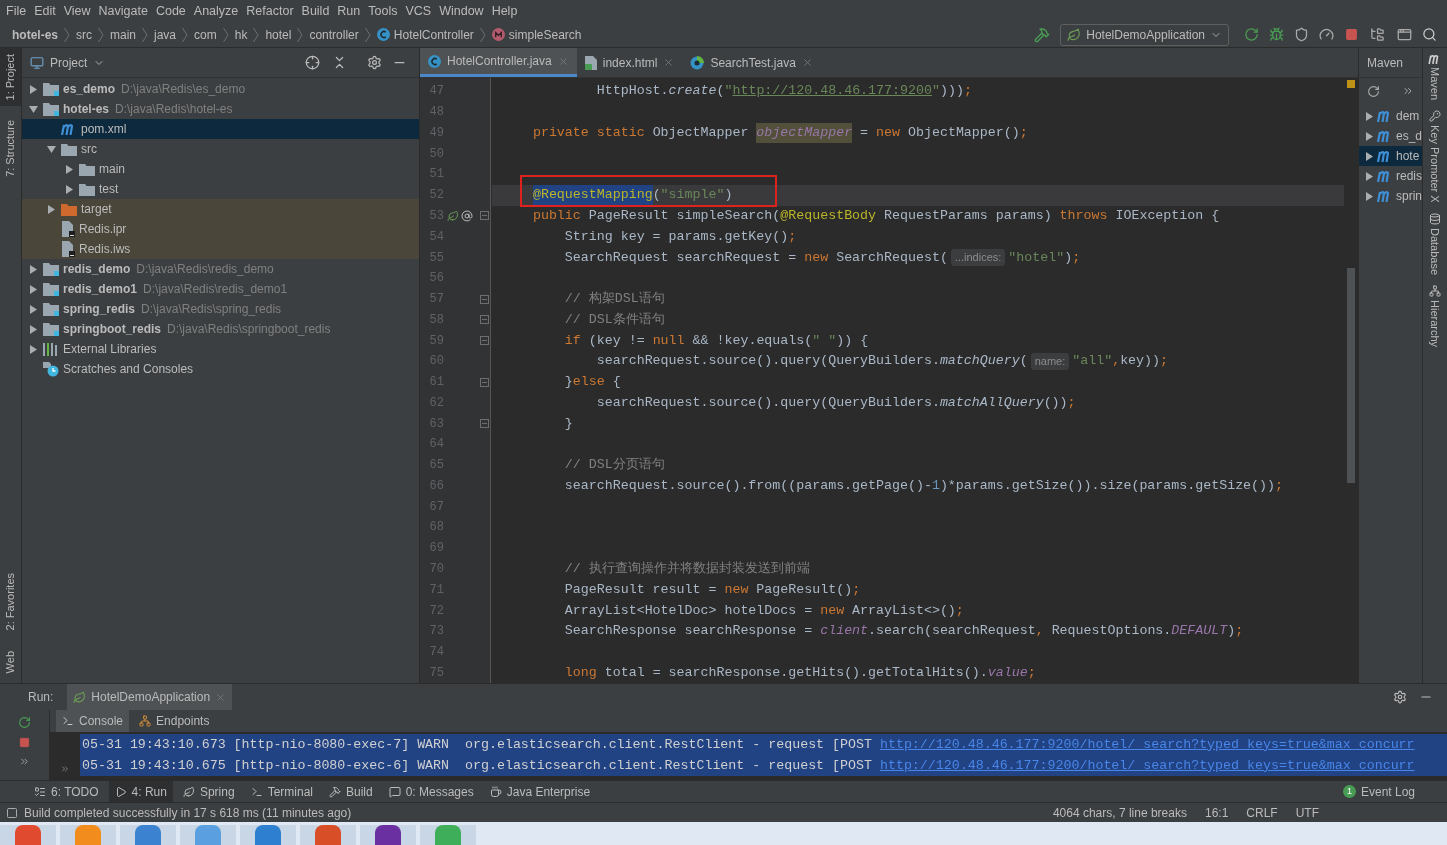 The height and width of the screenshot is (845, 1447). What do you see at coordinates (1307, 812) in the screenshot?
I see `status-item: UTF` at bounding box center [1307, 812].